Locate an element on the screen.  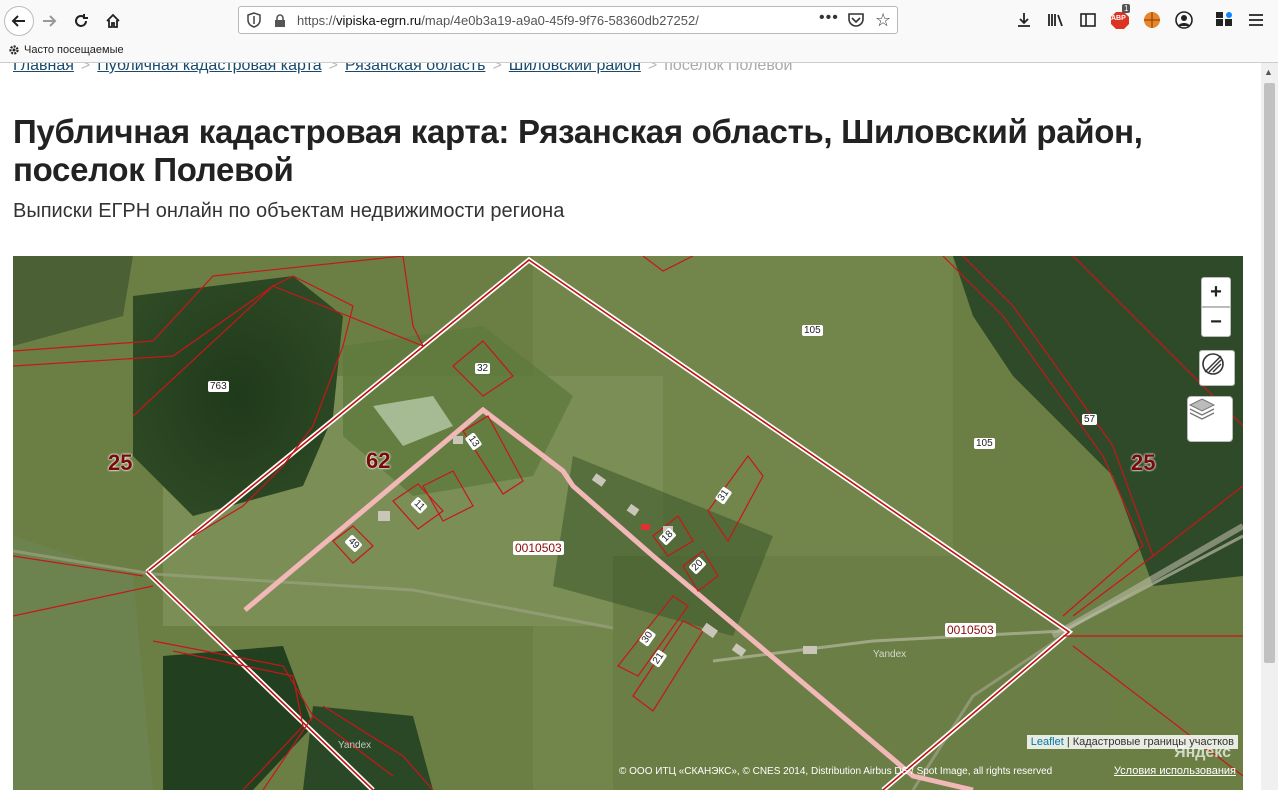
breadcrumb-link-region: Рязанская область is located at coordinates (415, 68).